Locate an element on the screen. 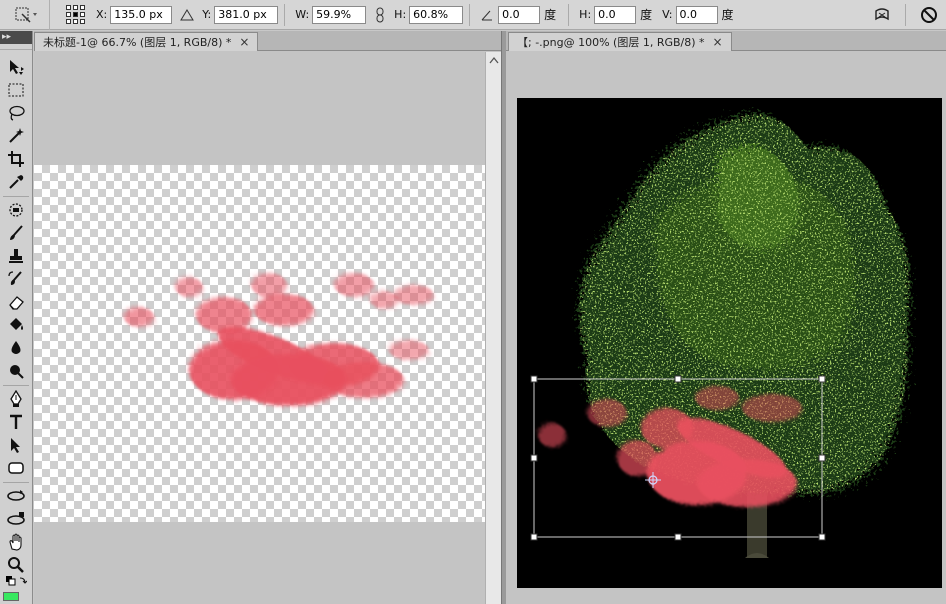 The height and width of the screenshot is (604, 946). tab-bar: 未标题-1@ 66.7% (图层 1, RGB/8) * × is located at coordinates (267, 41).